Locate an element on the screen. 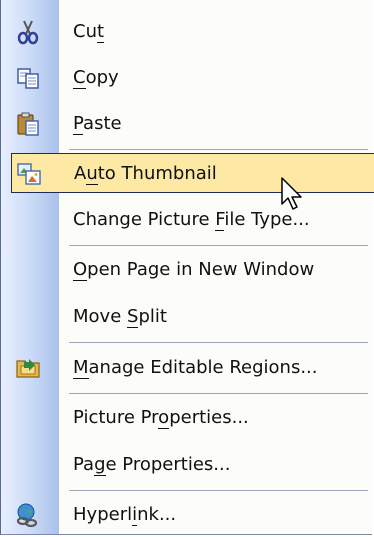 Image resolution: width=374 pixels, height=537 pixels. menu-item-auto-thumbnail: Auto Thumbnail is located at coordinates (192, 173).